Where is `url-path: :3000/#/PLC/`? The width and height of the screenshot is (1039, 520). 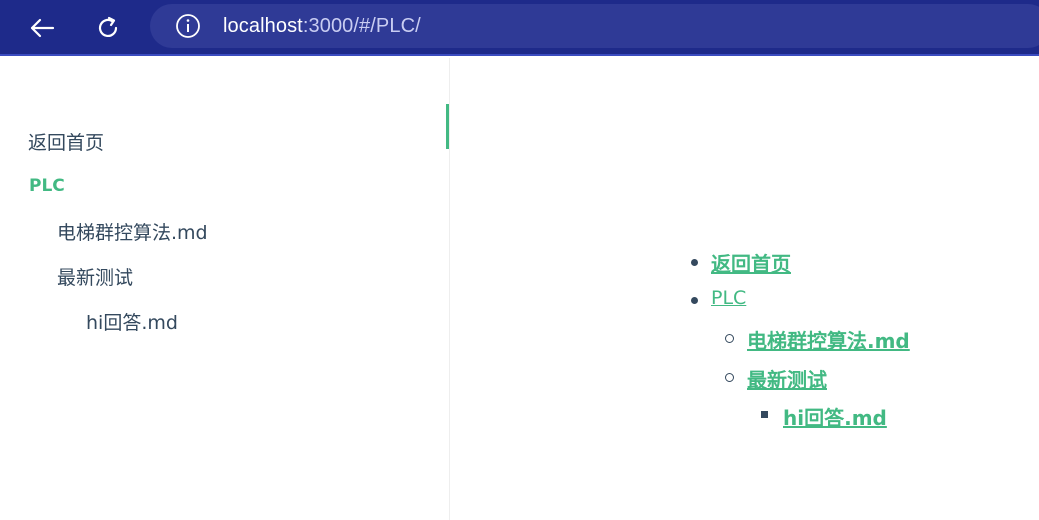 url-path: :3000/#/PLC/ is located at coordinates (361, 25).